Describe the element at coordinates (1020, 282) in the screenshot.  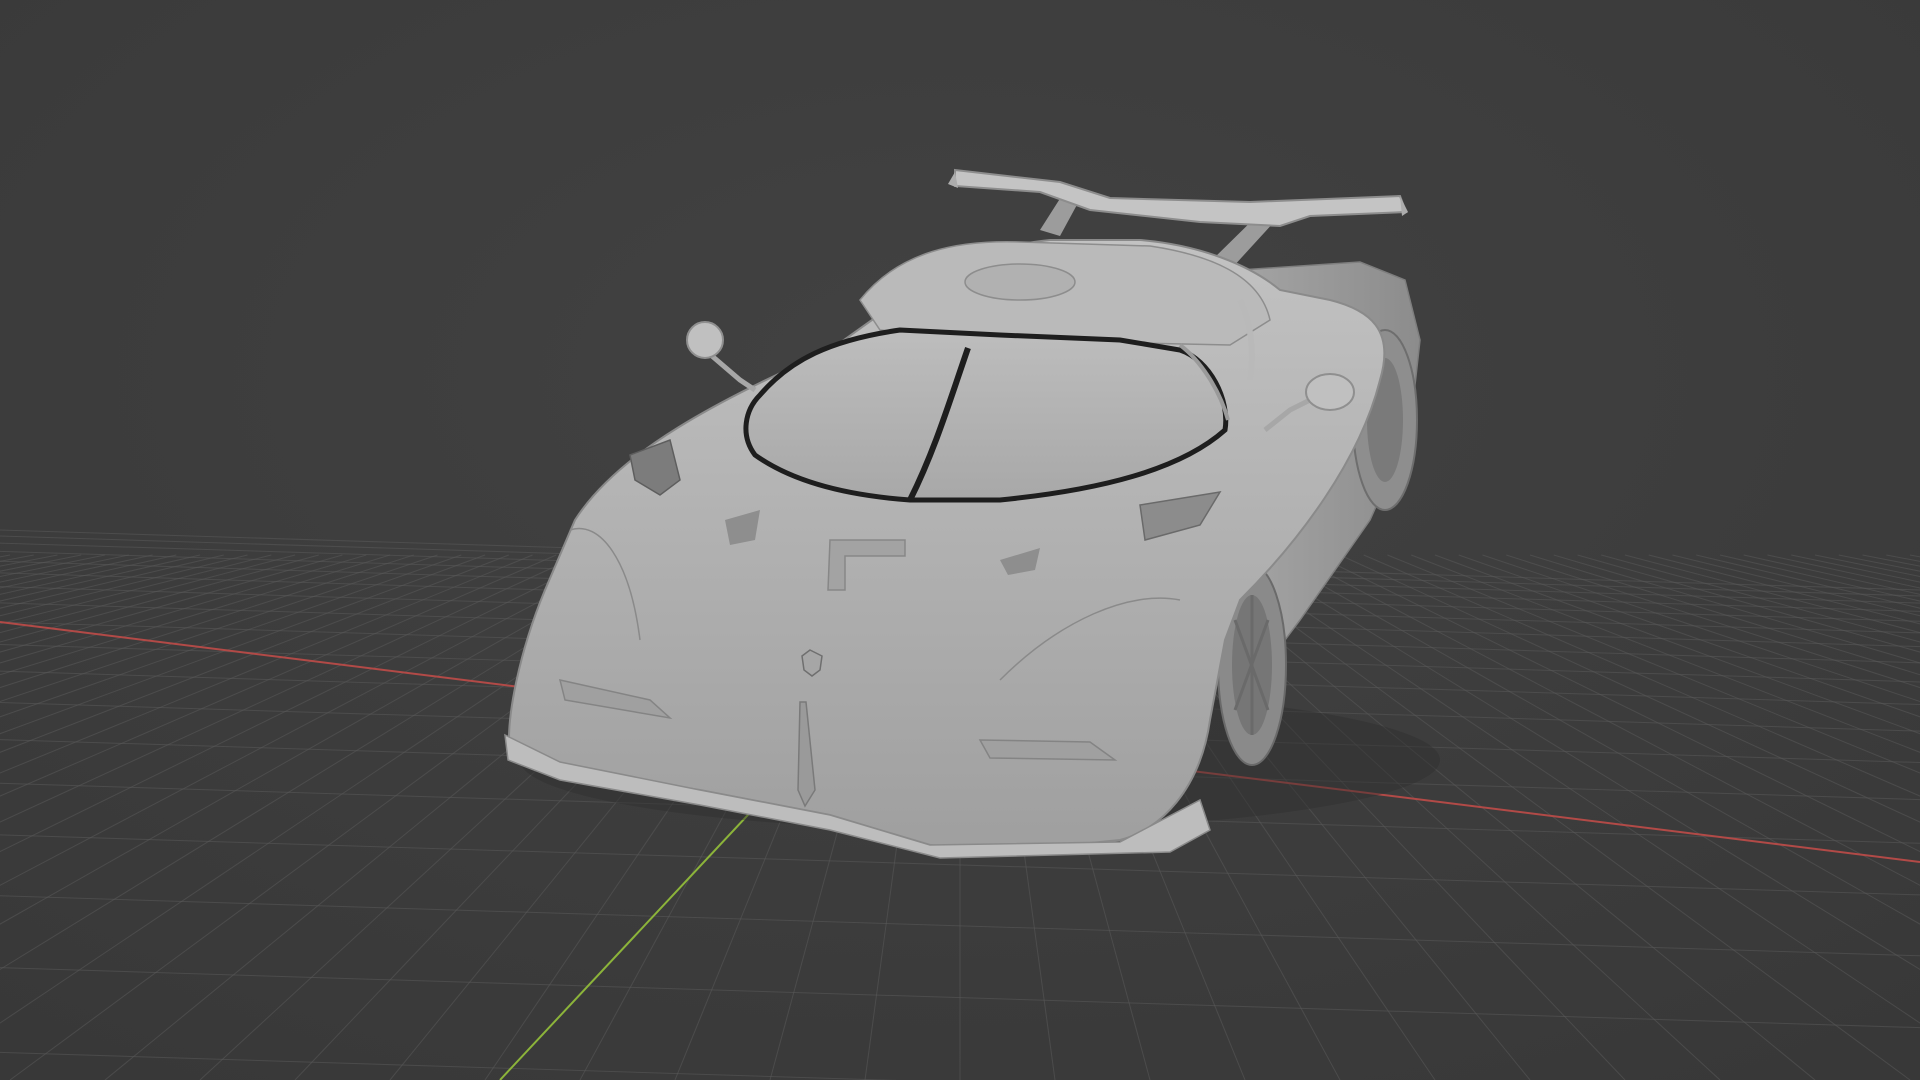
I see `air-intake-scoop` at that location.